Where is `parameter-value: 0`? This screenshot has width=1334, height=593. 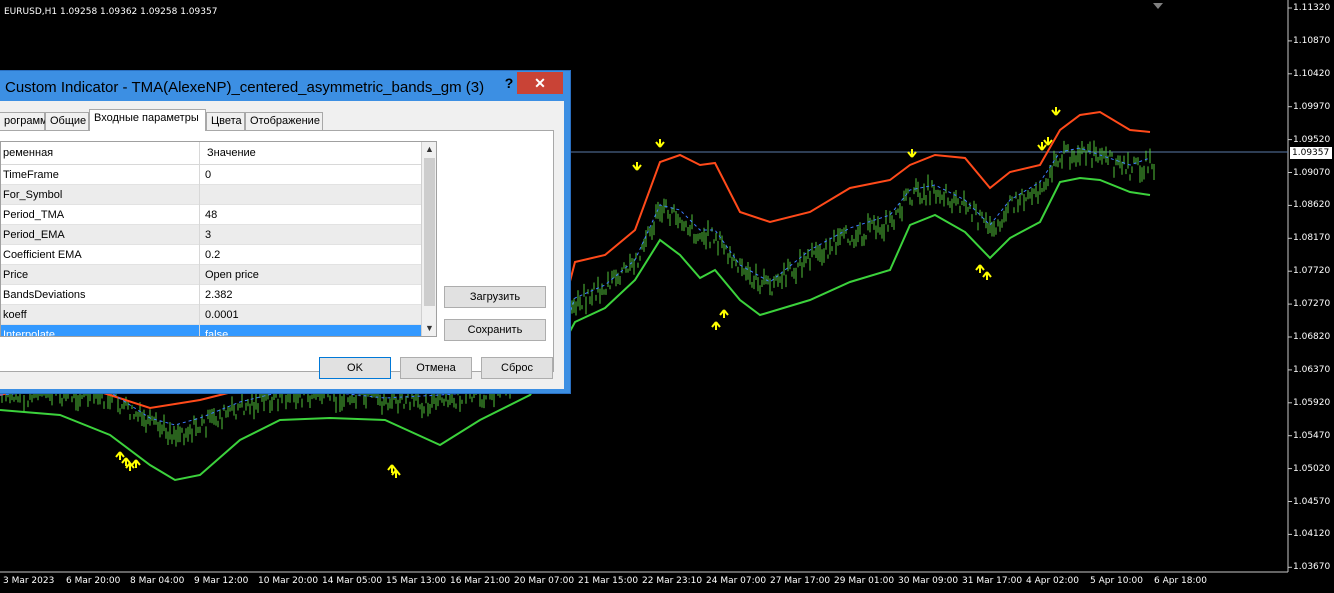
parameter-value: 0 is located at coordinates (208, 175).